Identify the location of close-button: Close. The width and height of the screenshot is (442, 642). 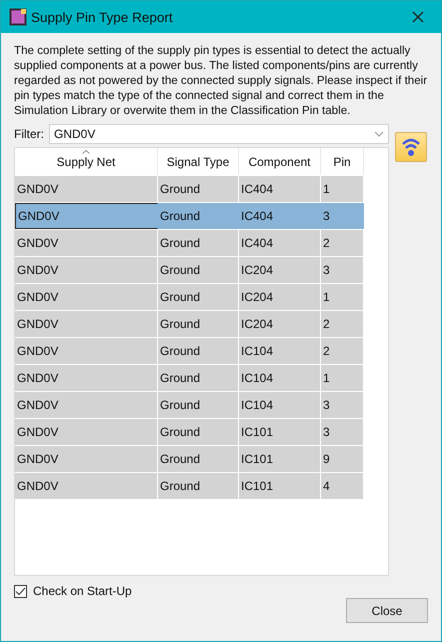
(387, 610).